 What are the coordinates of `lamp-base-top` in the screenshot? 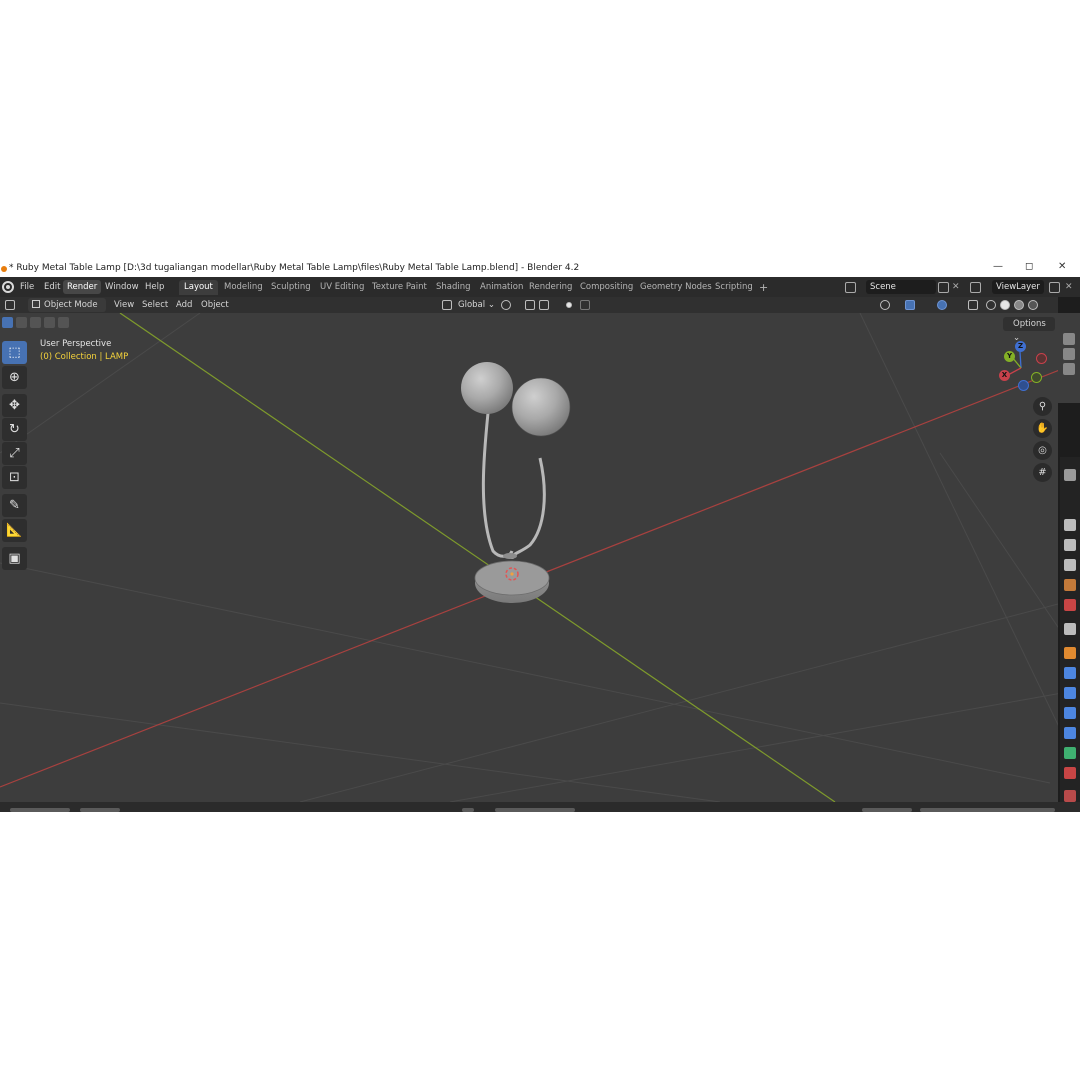 It's located at (512, 578).